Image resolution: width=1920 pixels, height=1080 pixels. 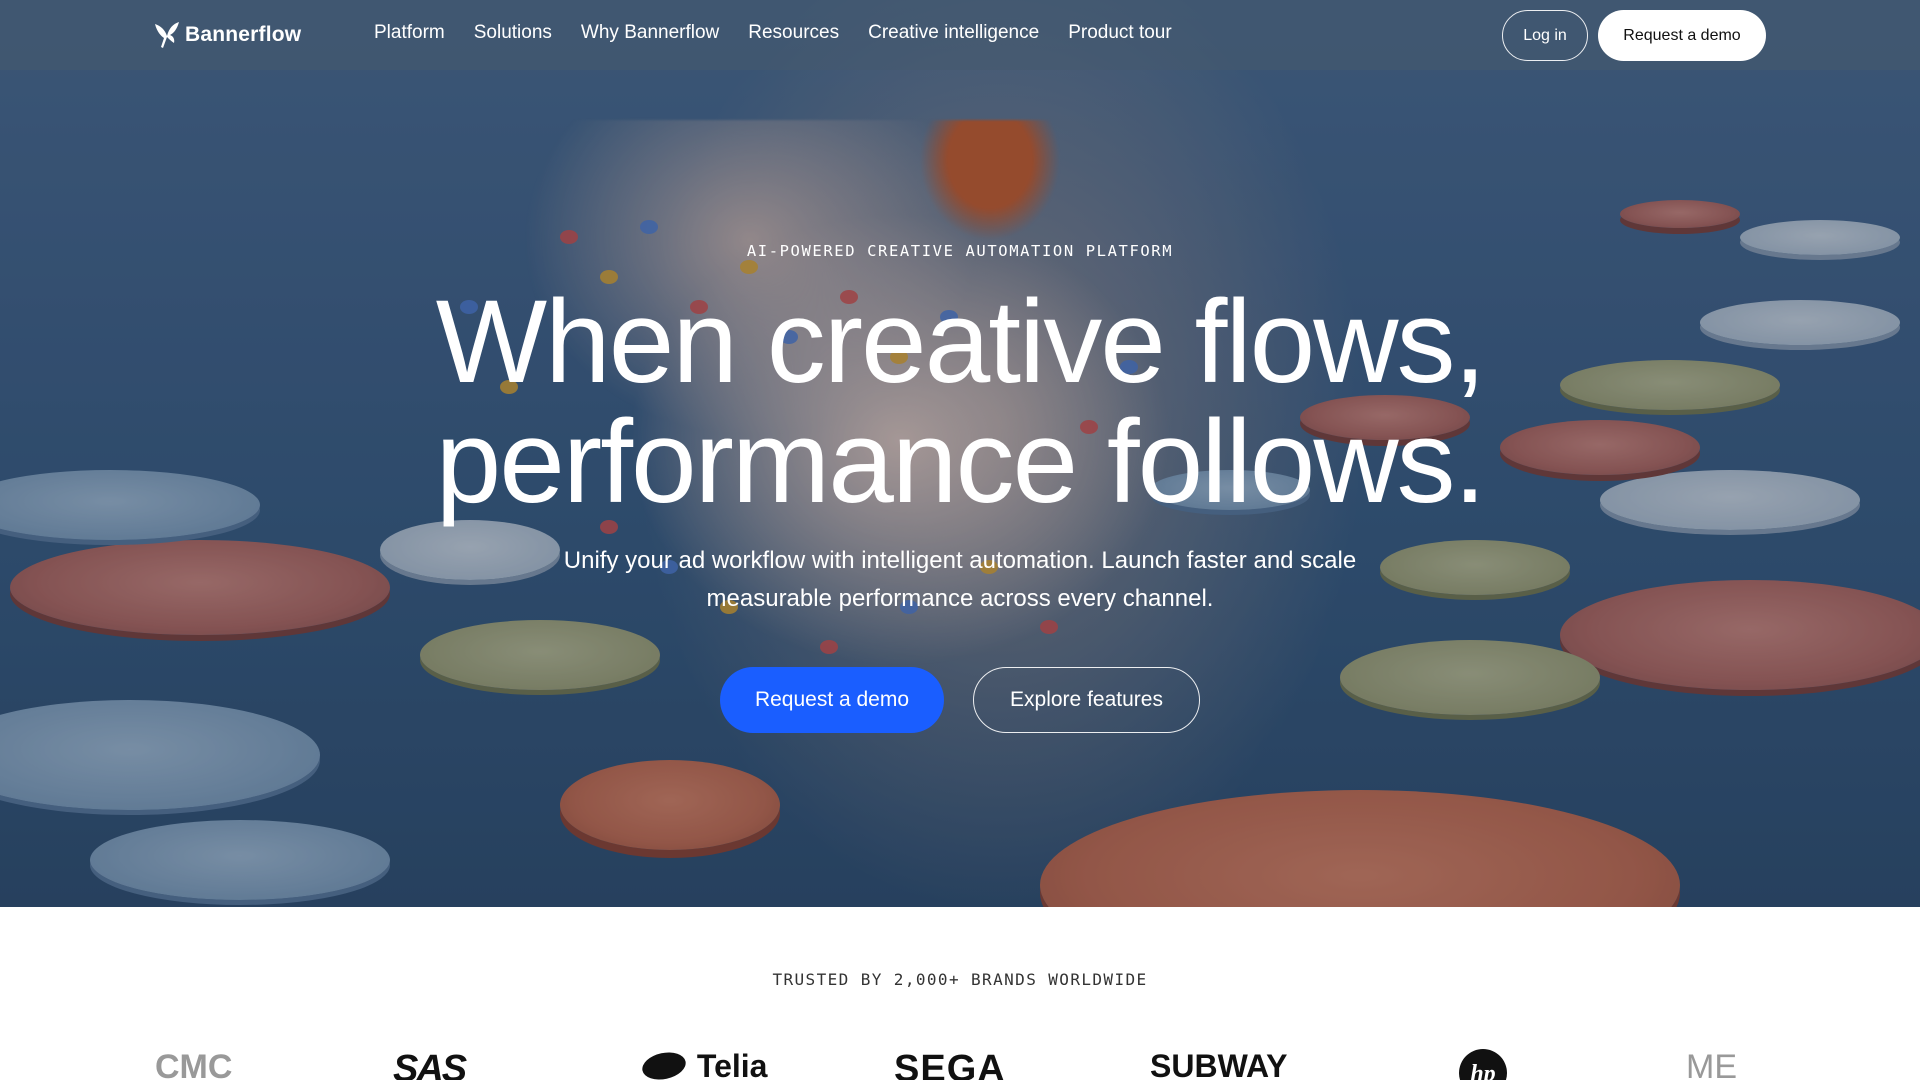 I want to click on trusted-by-label: TRUSTED BY 2,000+ BRANDS WORLDWIDE, so click(x=960, y=979).